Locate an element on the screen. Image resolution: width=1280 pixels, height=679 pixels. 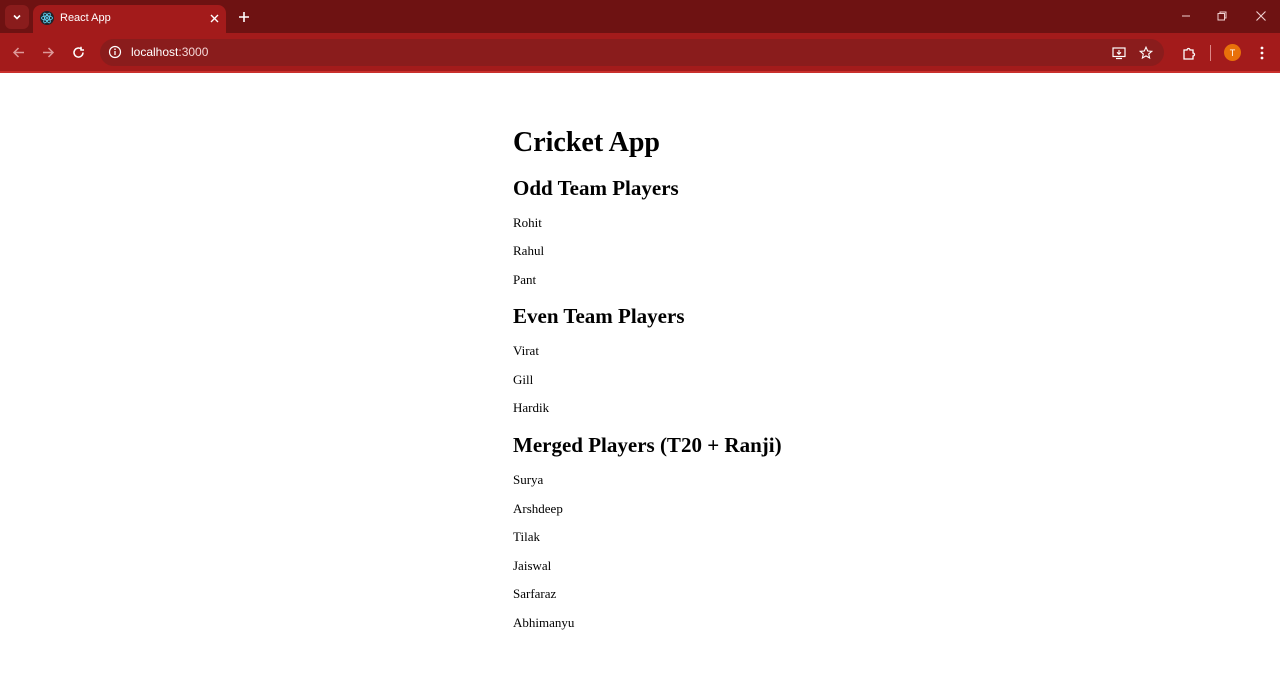
close-window-button is located at coordinates (1261, 16).